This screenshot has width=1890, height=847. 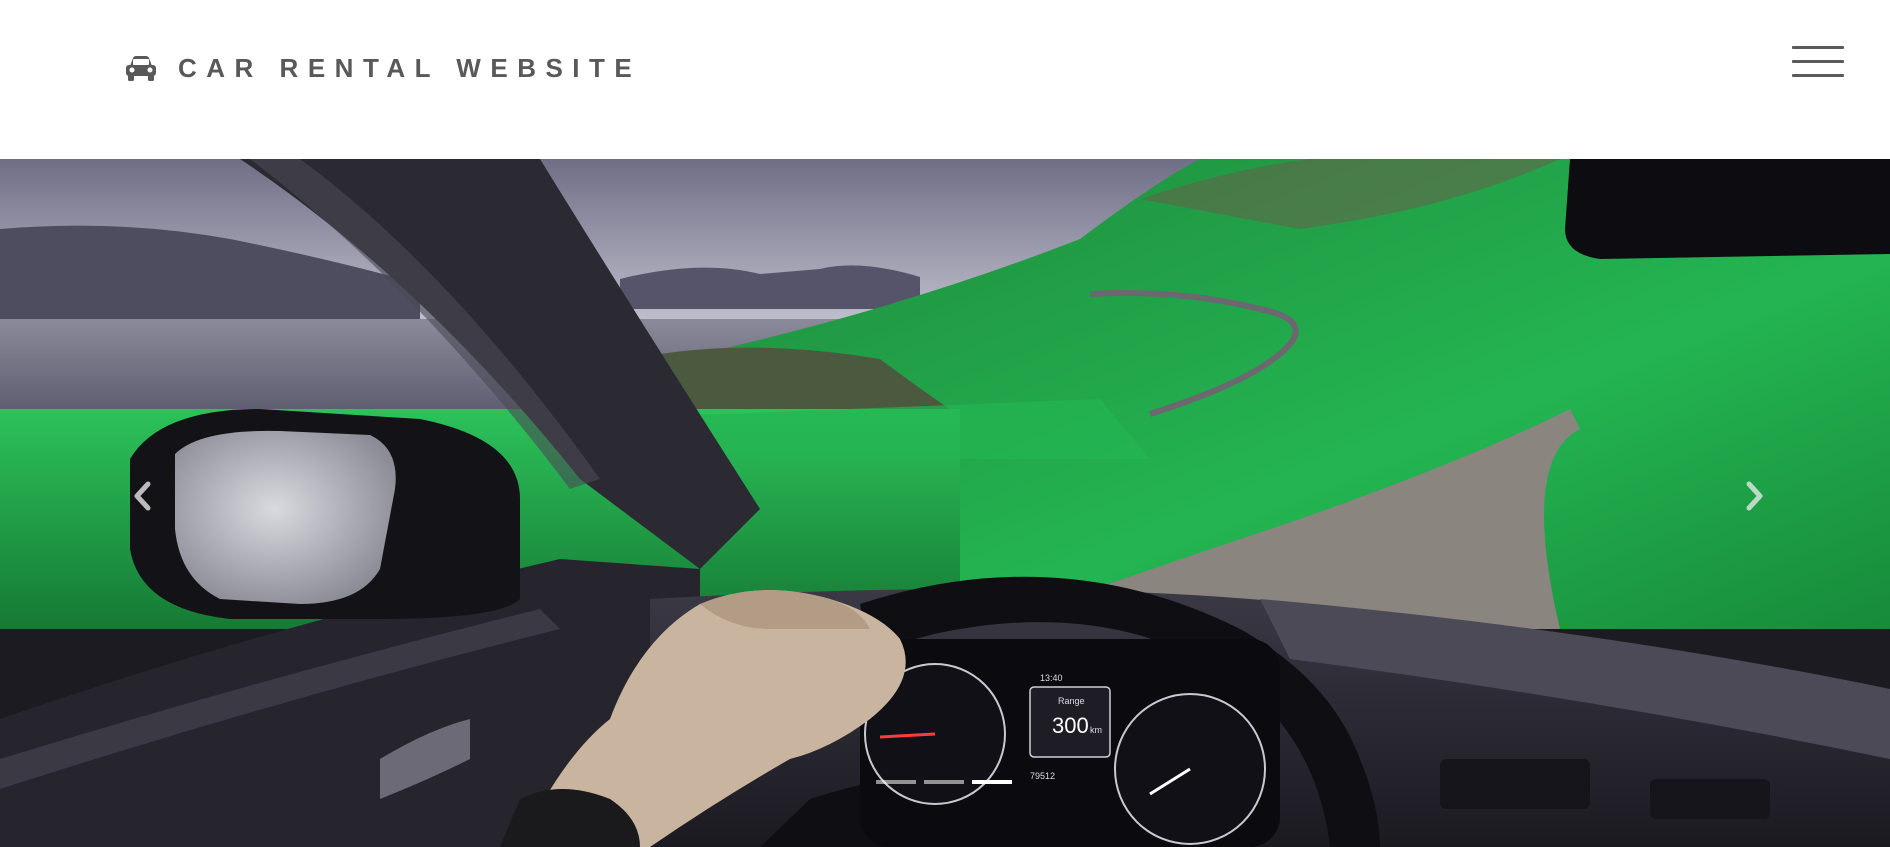 I want to click on chevron-left-icon, so click(x=142, y=498).